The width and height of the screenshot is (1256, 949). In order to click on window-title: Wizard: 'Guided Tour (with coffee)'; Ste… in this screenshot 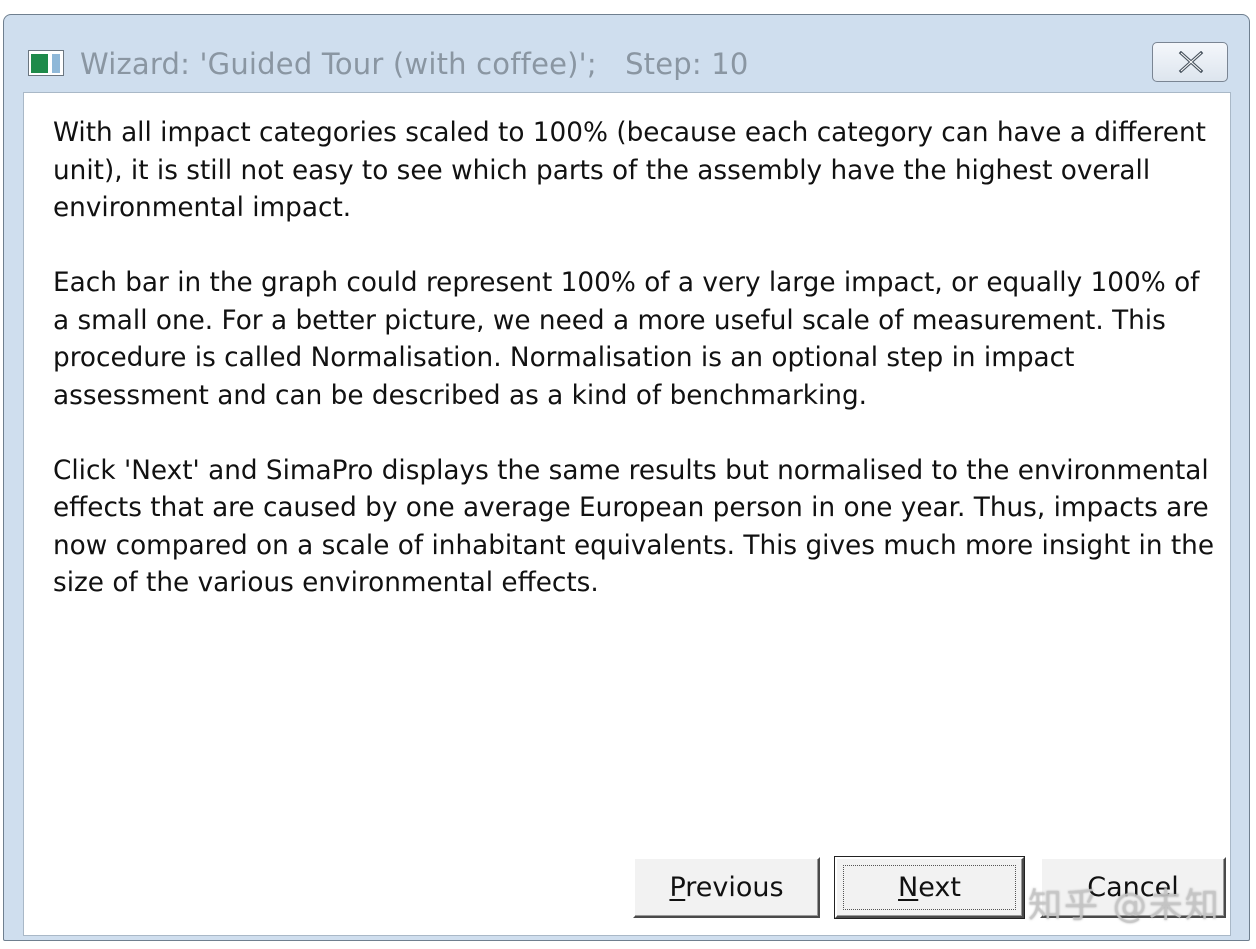, I will do `click(414, 64)`.